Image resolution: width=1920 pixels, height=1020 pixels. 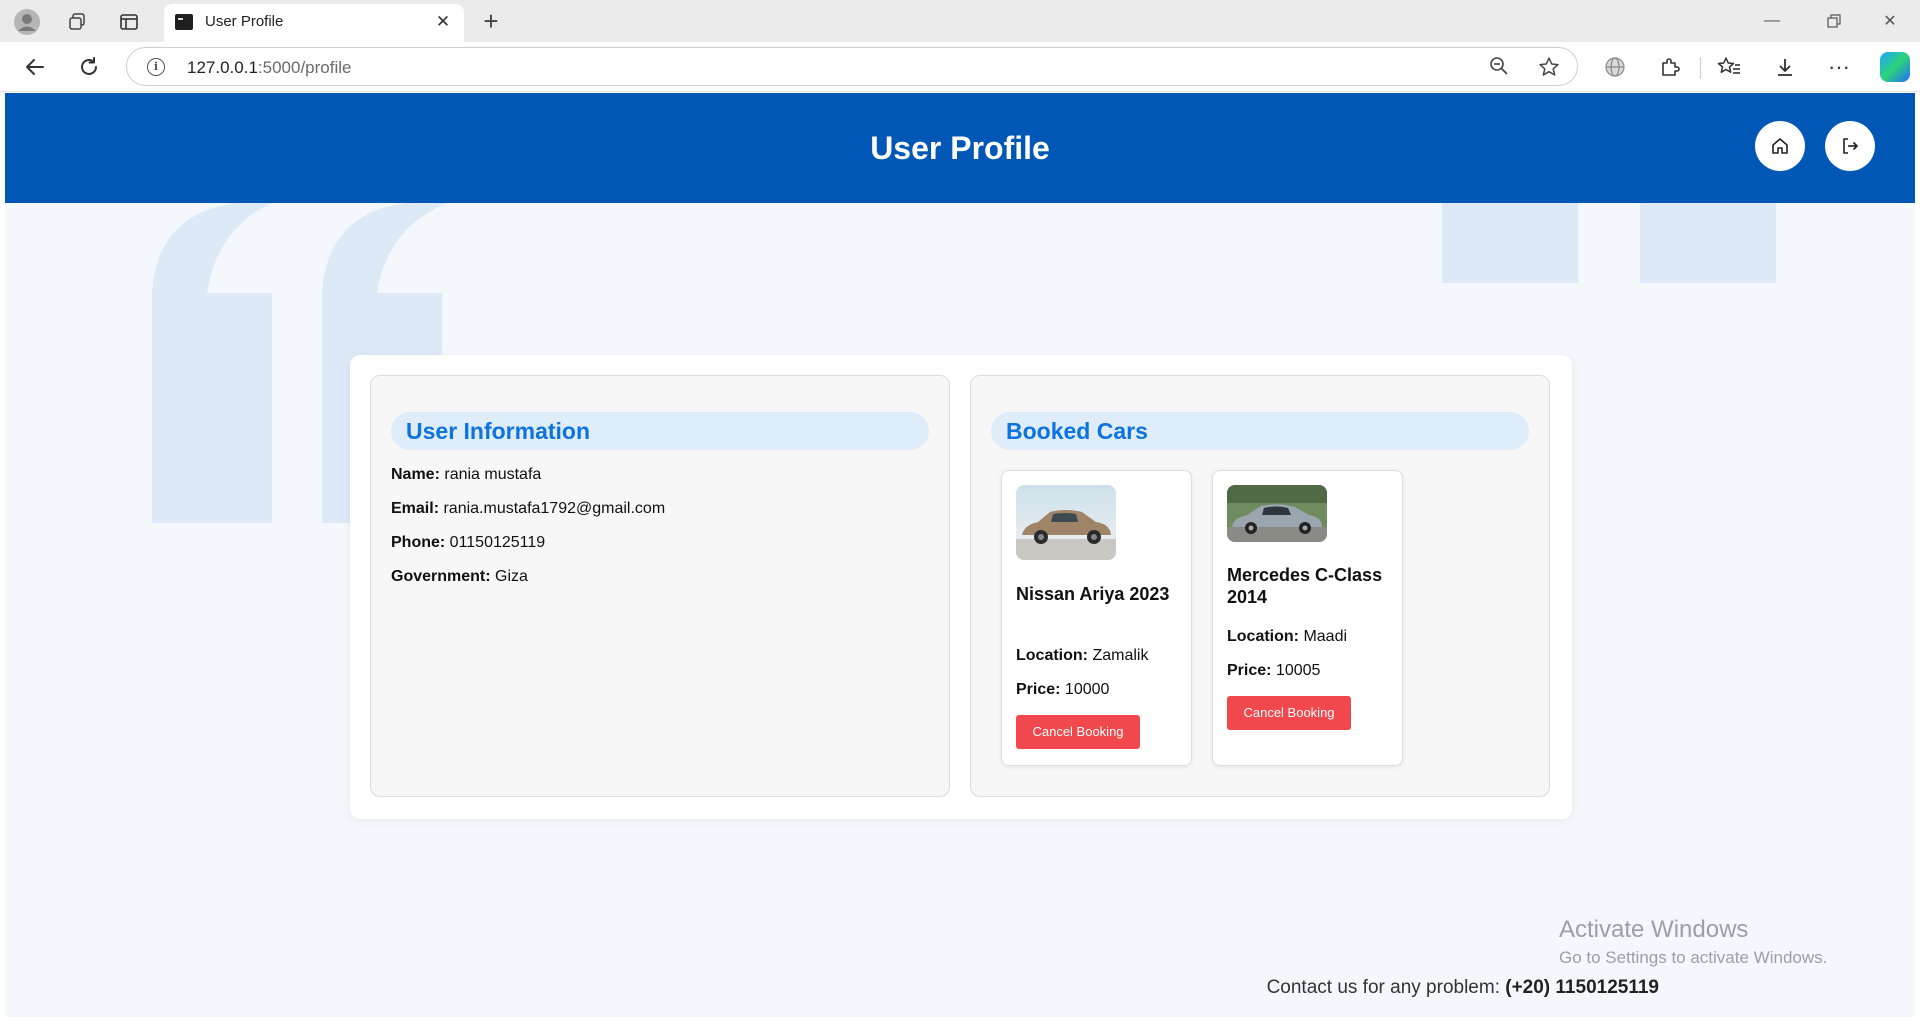 I want to click on government-label: Government:, so click(x=441, y=576).